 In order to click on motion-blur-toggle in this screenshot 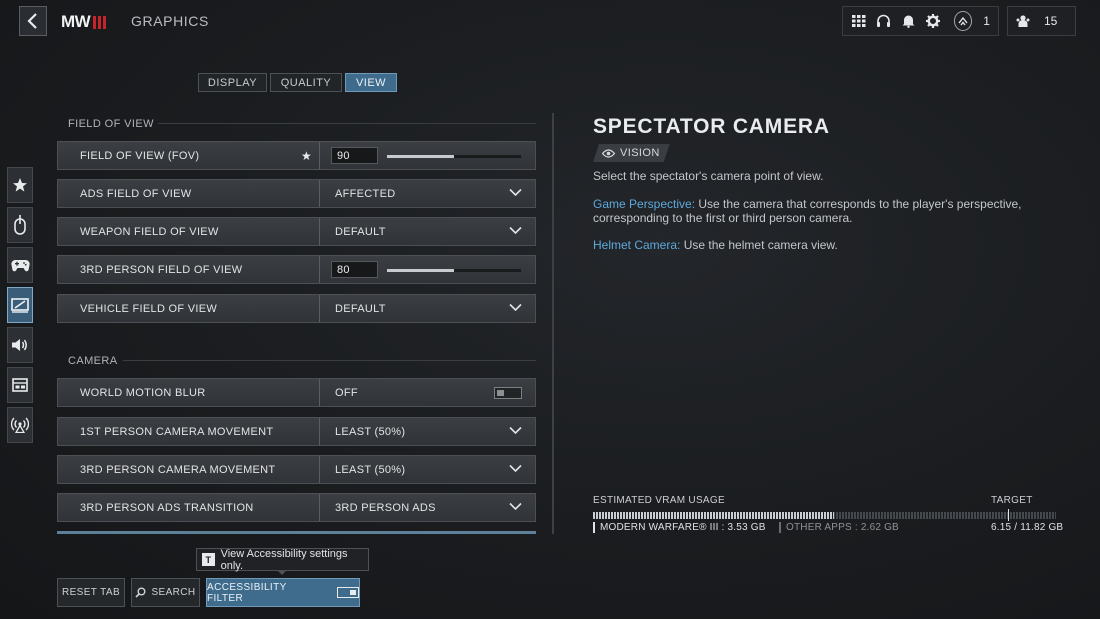, I will do `click(508, 393)`.